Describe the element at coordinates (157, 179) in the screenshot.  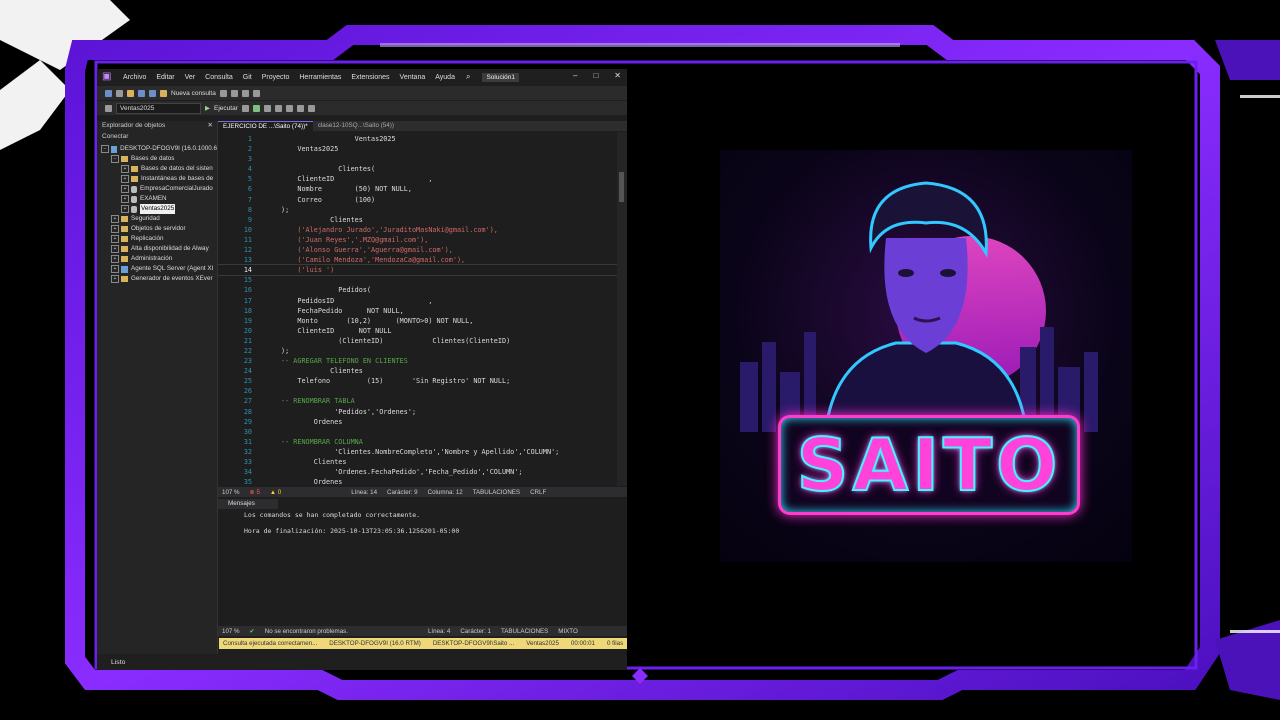
I see `tree-node: + Instantáneas de bases de` at that location.